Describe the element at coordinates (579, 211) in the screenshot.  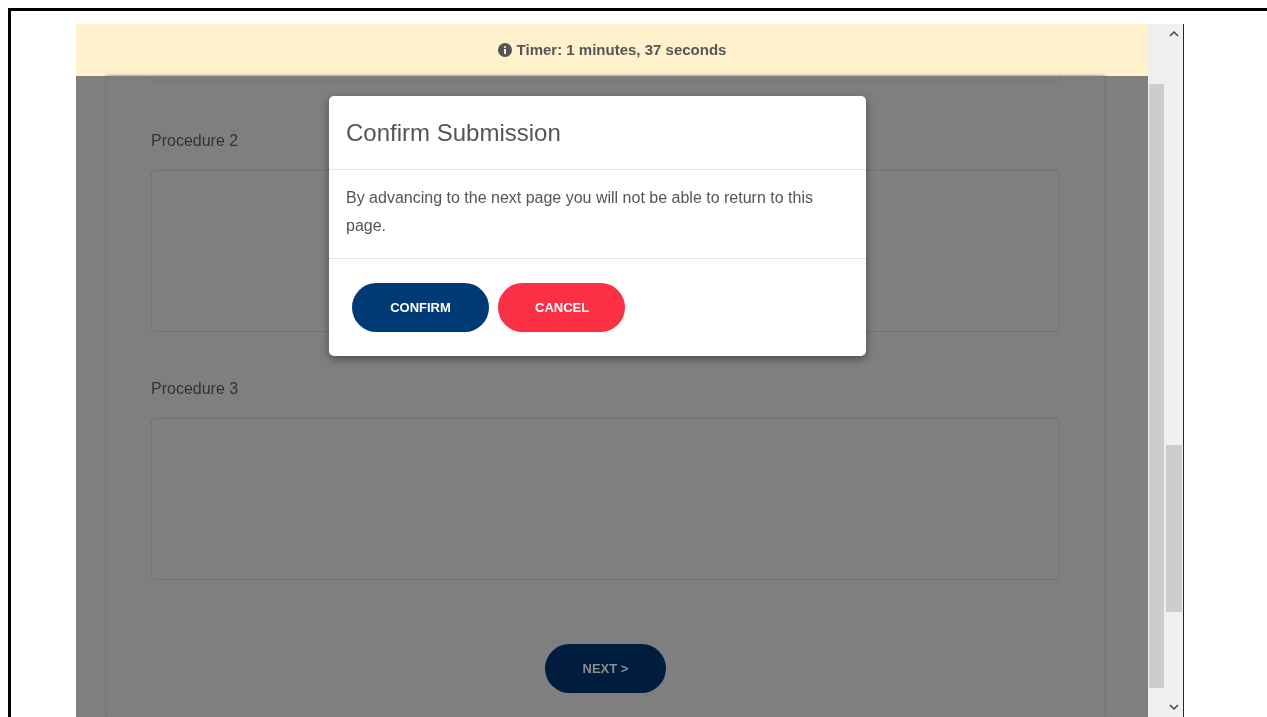
I see `dialog-message: By advancing to the next page you will not be able to return to this page.` at that location.